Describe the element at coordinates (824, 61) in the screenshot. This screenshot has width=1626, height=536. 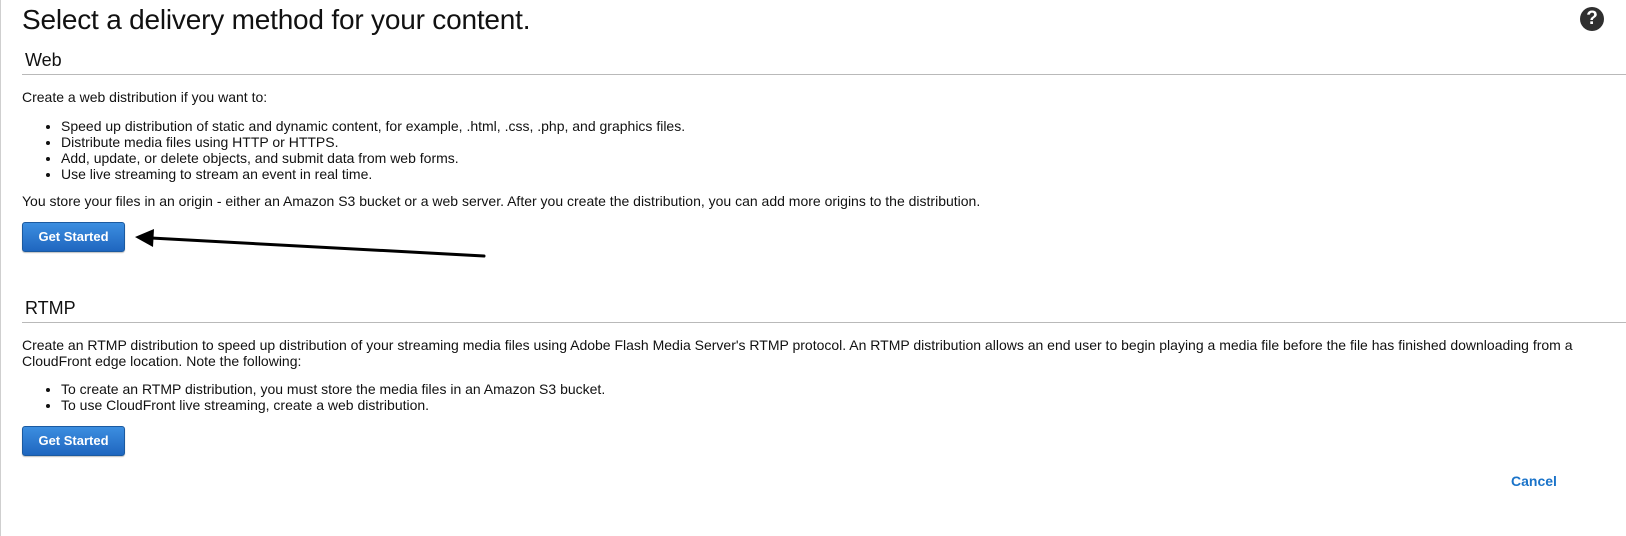
I see `web-section-heading: Web` at that location.